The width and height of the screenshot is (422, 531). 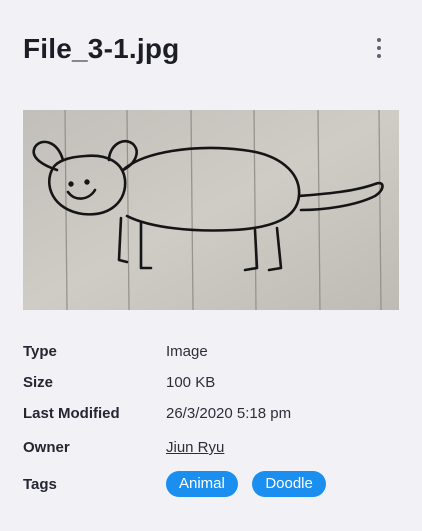 What do you see at coordinates (38, 382) in the screenshot?
I see `size-label: Size` at bounding box center [38, 382].